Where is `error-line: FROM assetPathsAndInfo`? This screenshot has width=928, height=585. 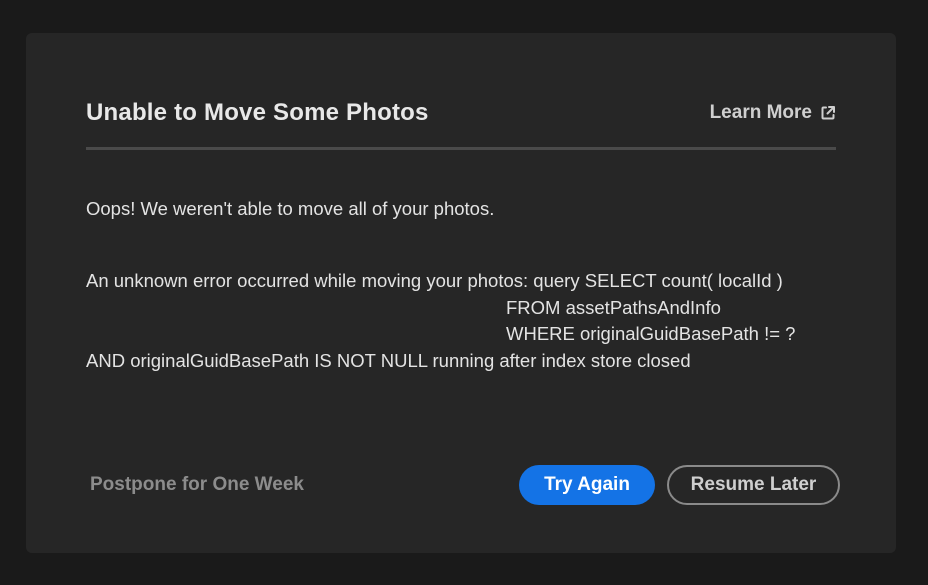 error-line: FROM assetPathsAndInfo is located at coordinates (613, 307).